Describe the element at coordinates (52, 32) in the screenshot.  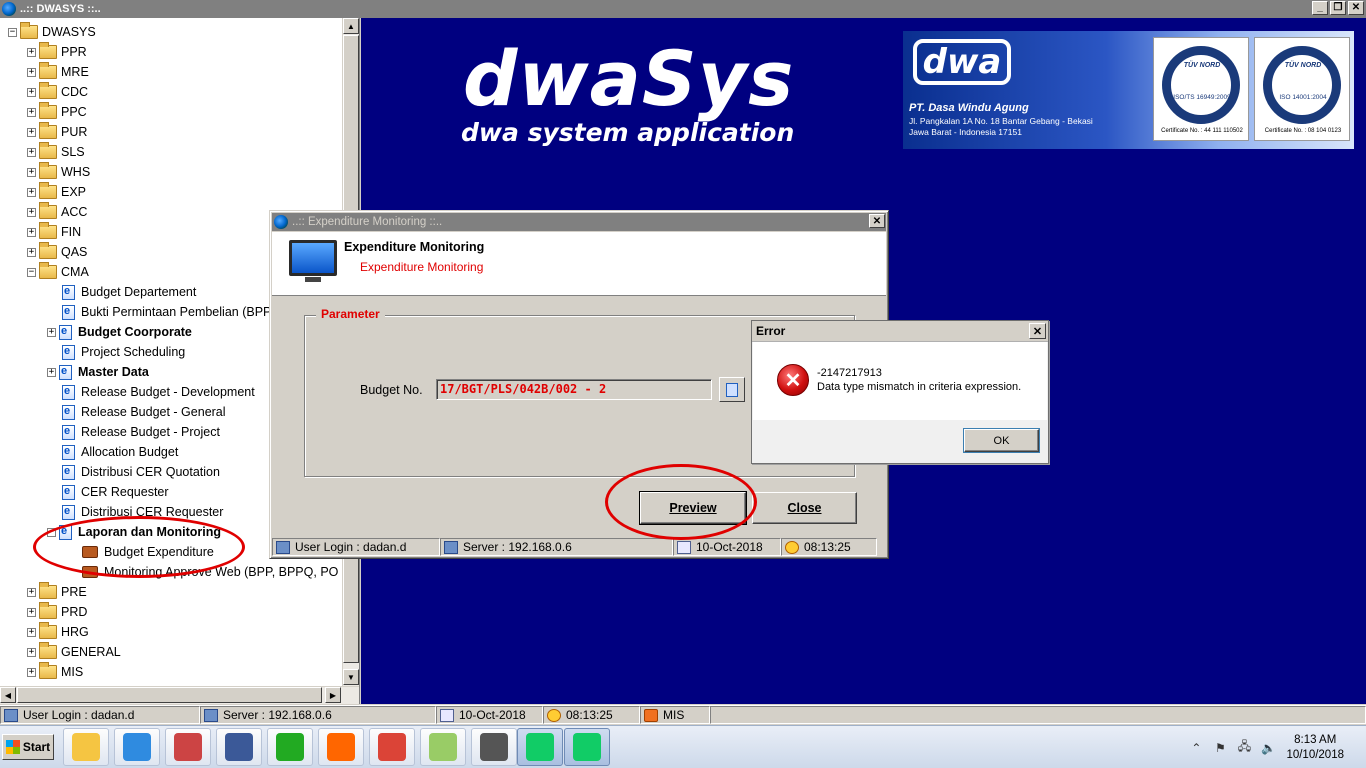
I see `tree-root: − DWASYS` at that location.